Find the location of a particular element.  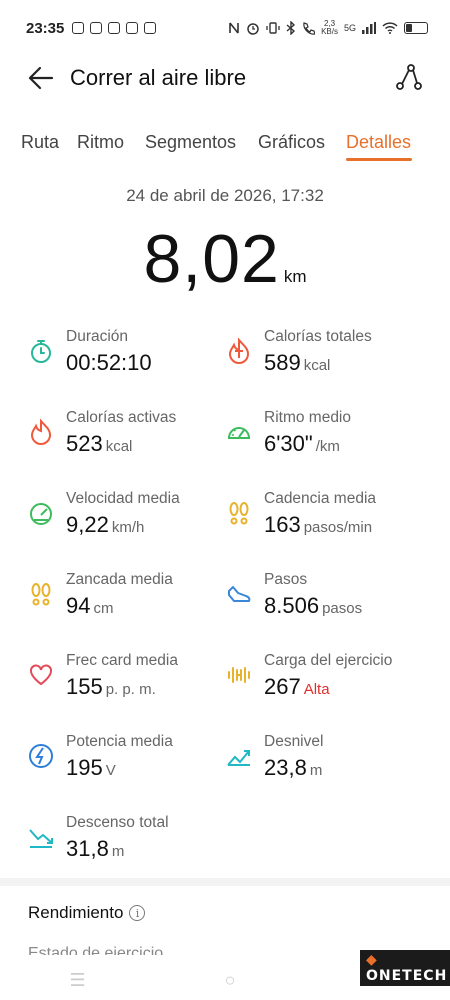

app-icon is located at coordinates (96, 28).